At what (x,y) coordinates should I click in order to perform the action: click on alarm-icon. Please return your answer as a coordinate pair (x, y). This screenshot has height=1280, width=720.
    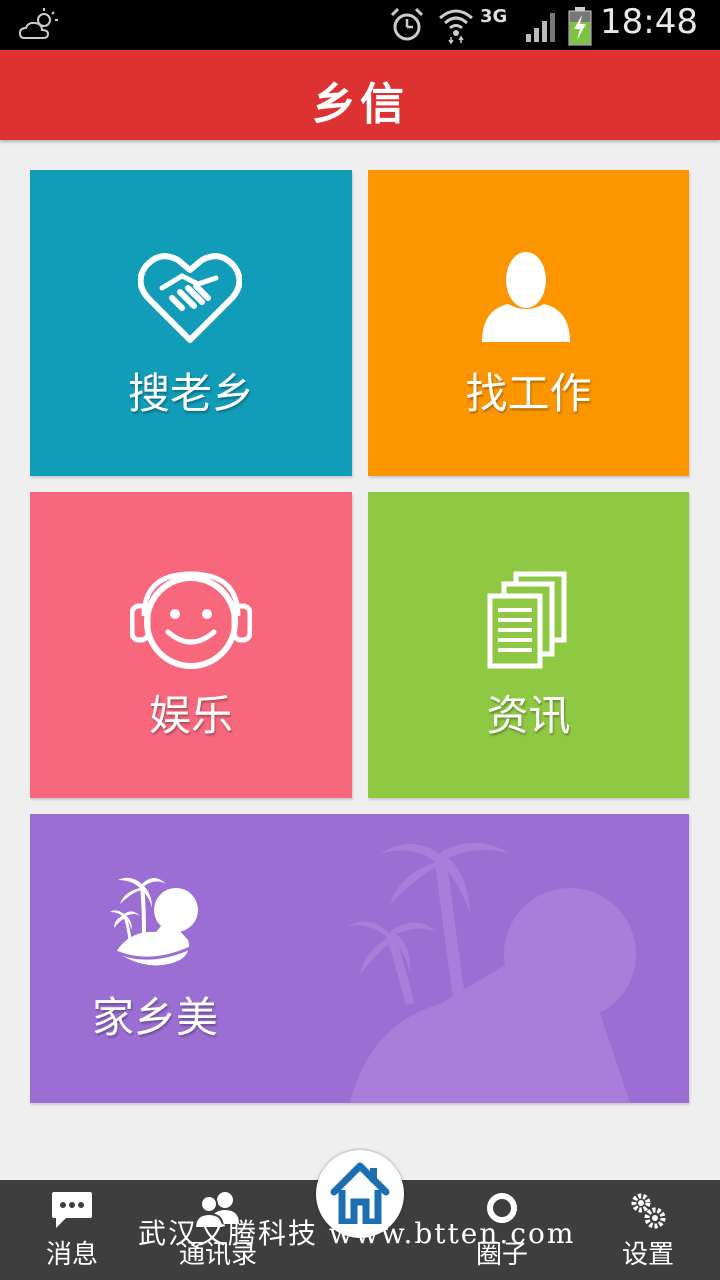
    Looking at the image, I should click on (407, 24).